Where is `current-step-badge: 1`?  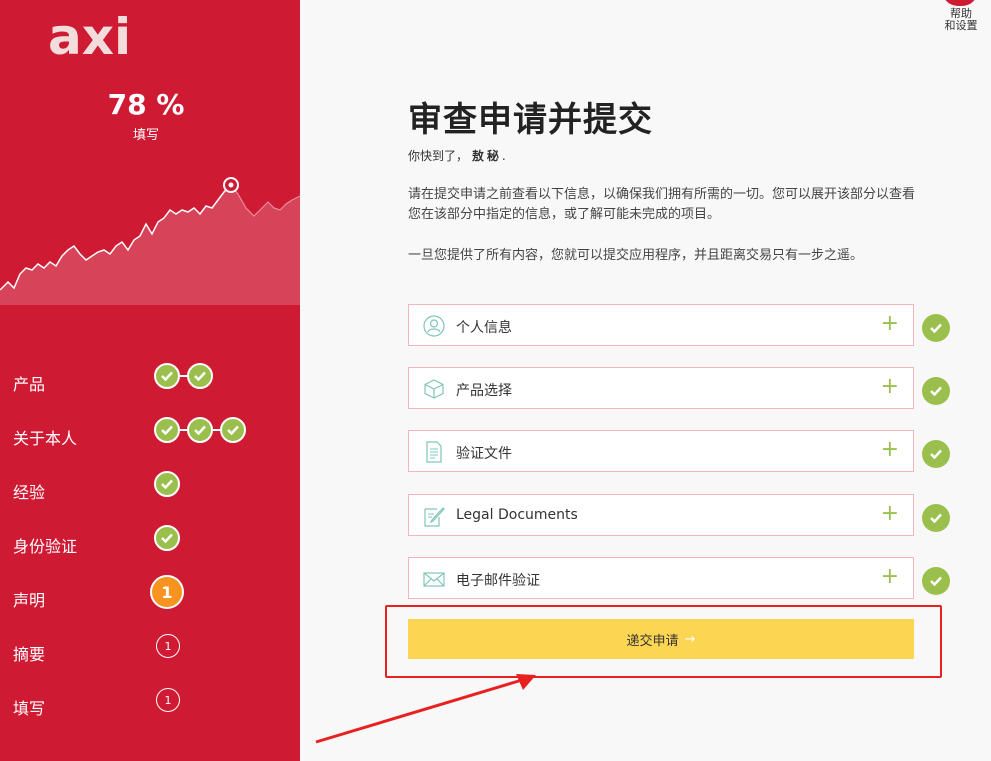 current-step-badge: 1 is located at coordinates (167, 592).